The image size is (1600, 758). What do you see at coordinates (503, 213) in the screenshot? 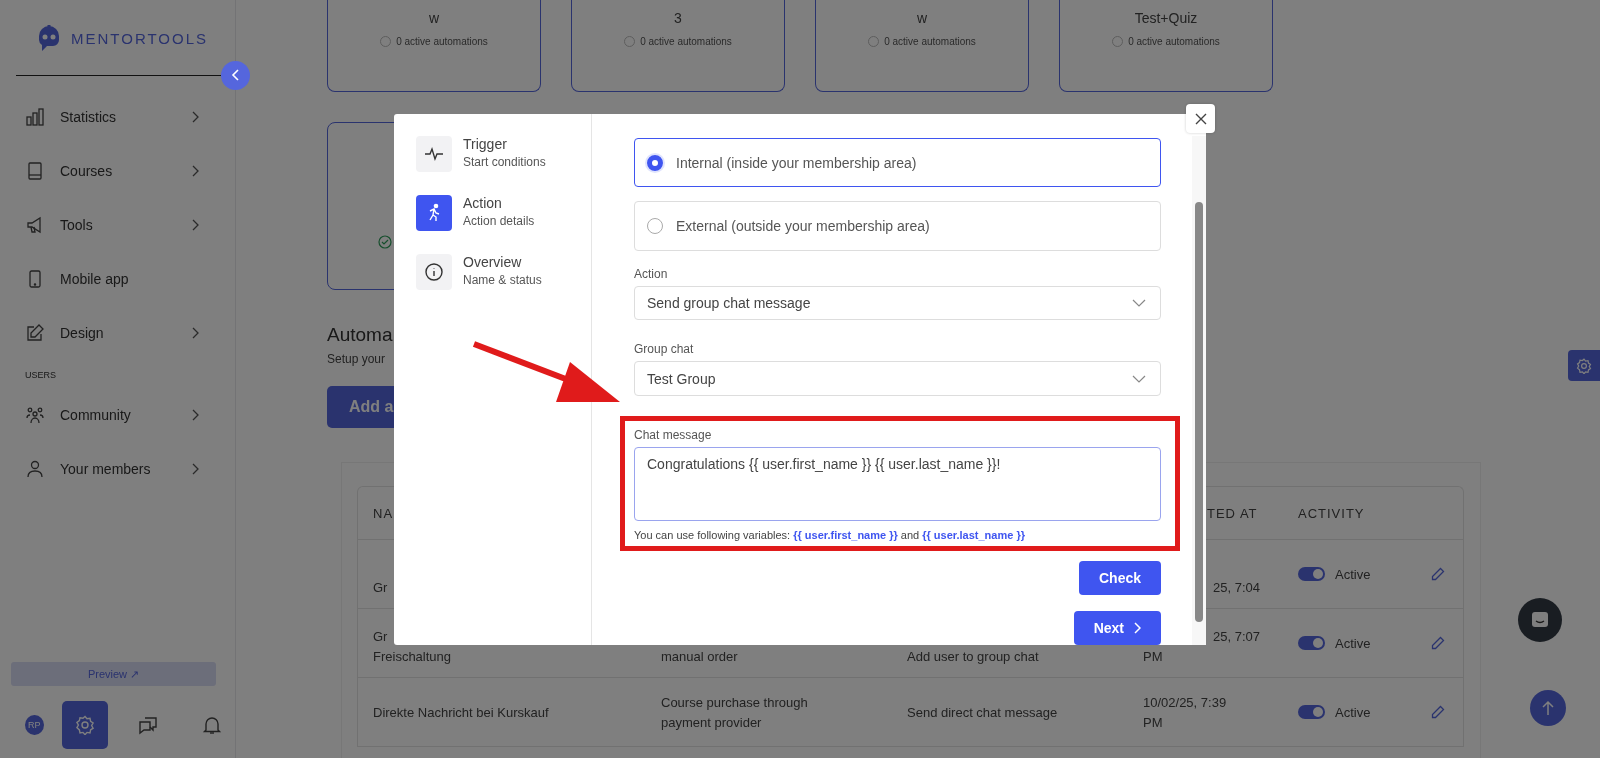
I see `wizard-step: Action Action details` at bounding box center [503, 213].